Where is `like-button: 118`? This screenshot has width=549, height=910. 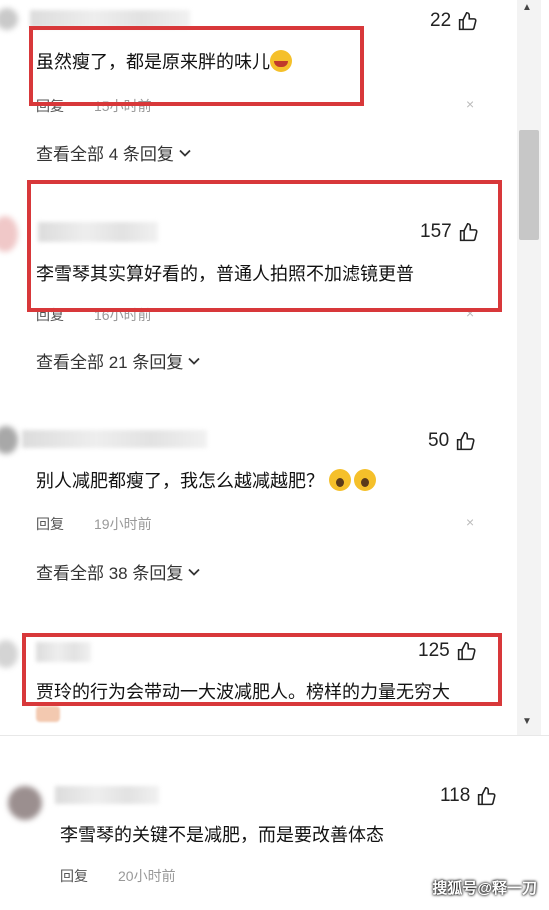
like-button: 118 is located at coordinates (468, 796).